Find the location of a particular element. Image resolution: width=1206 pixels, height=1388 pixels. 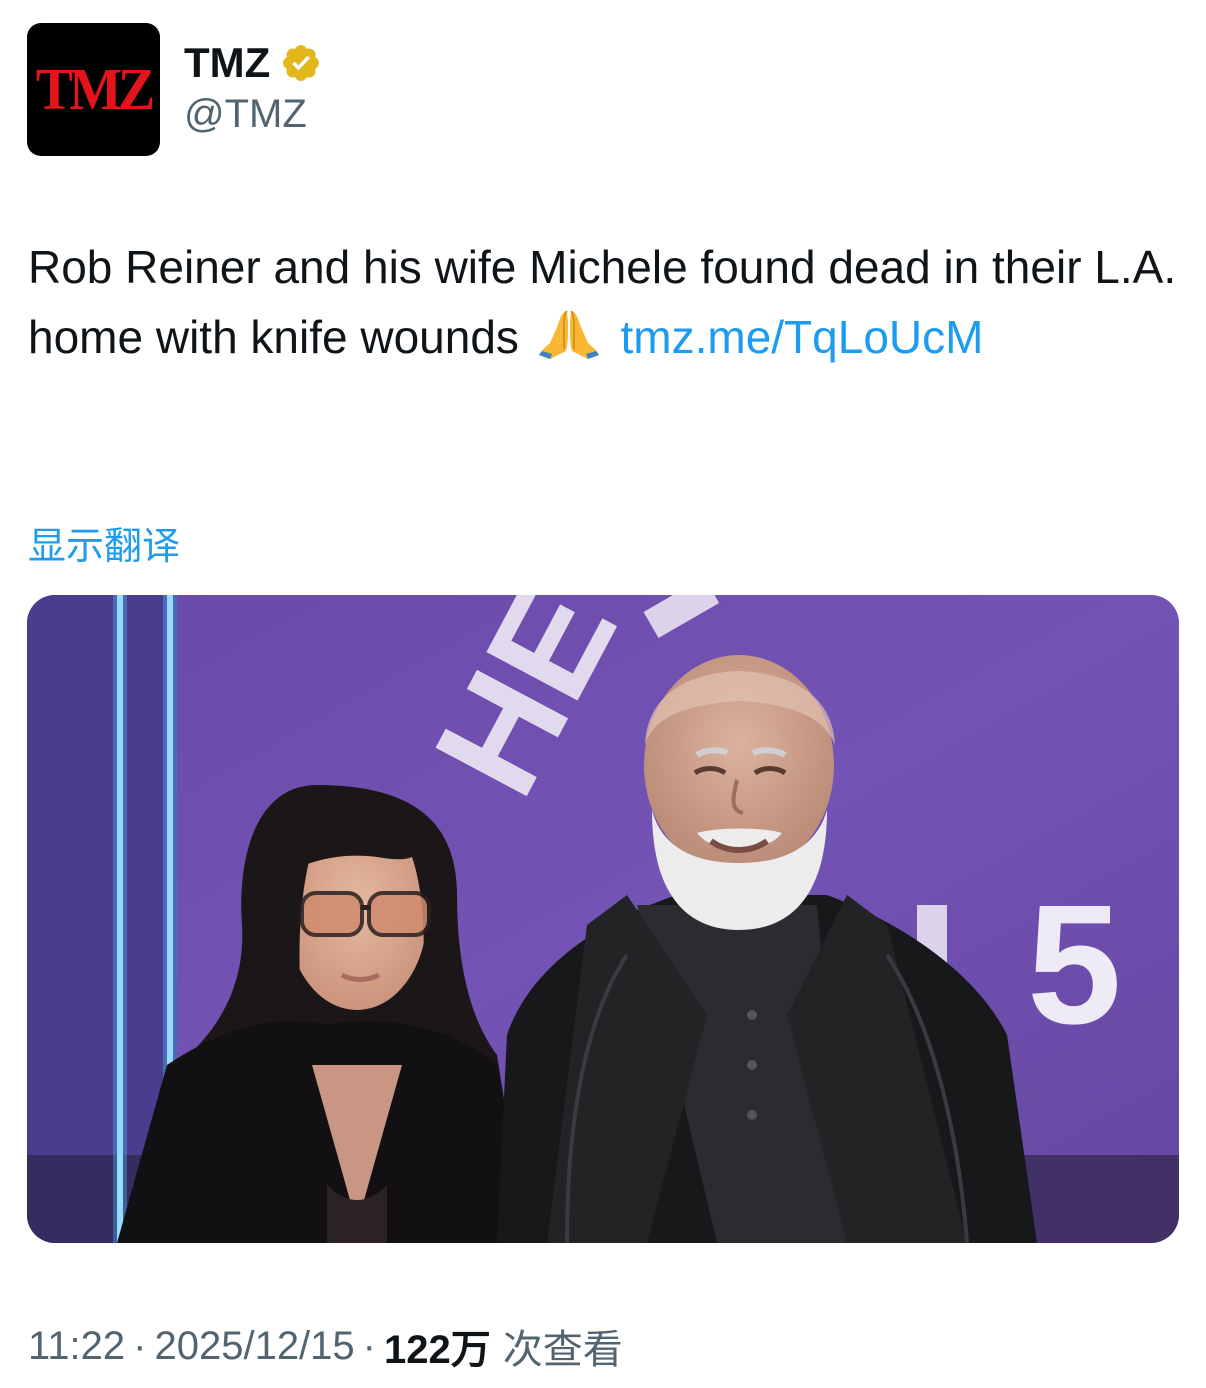

tweet-meta: 11:22 · 2025/12/15 · 122万 次查看 is located at coordinates (325, 1346).